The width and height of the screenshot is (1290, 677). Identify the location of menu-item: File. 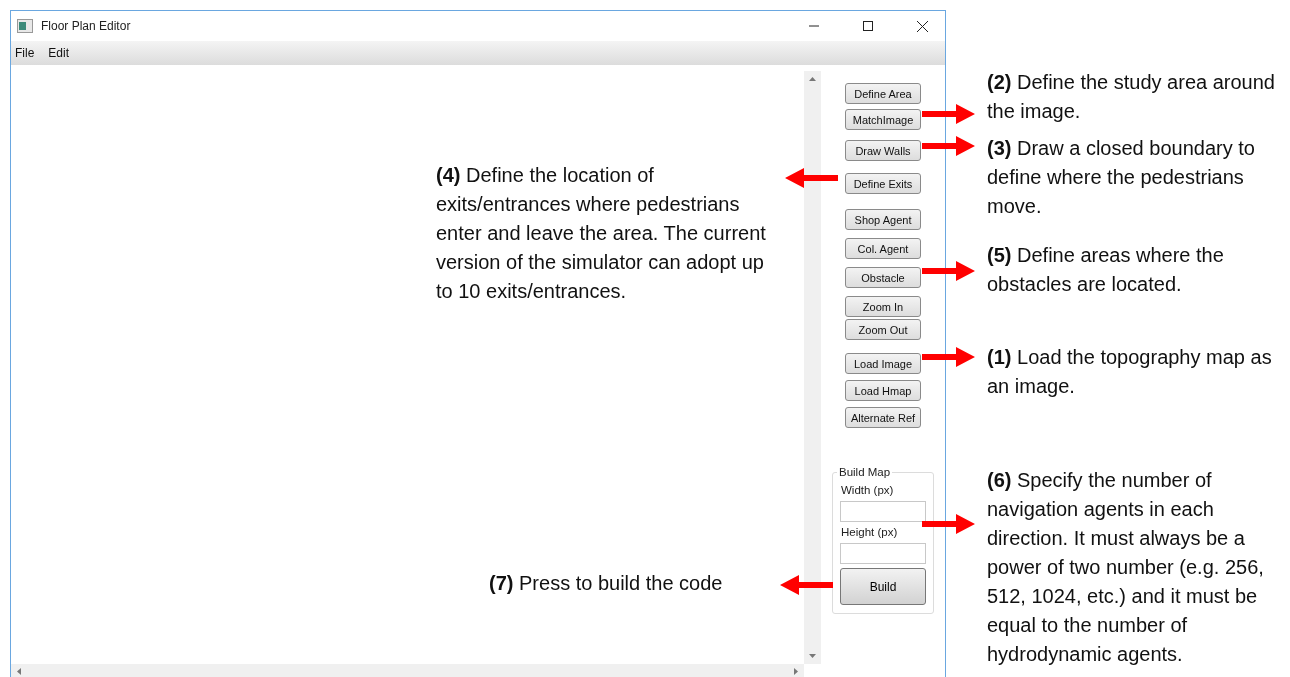
(25, 53).